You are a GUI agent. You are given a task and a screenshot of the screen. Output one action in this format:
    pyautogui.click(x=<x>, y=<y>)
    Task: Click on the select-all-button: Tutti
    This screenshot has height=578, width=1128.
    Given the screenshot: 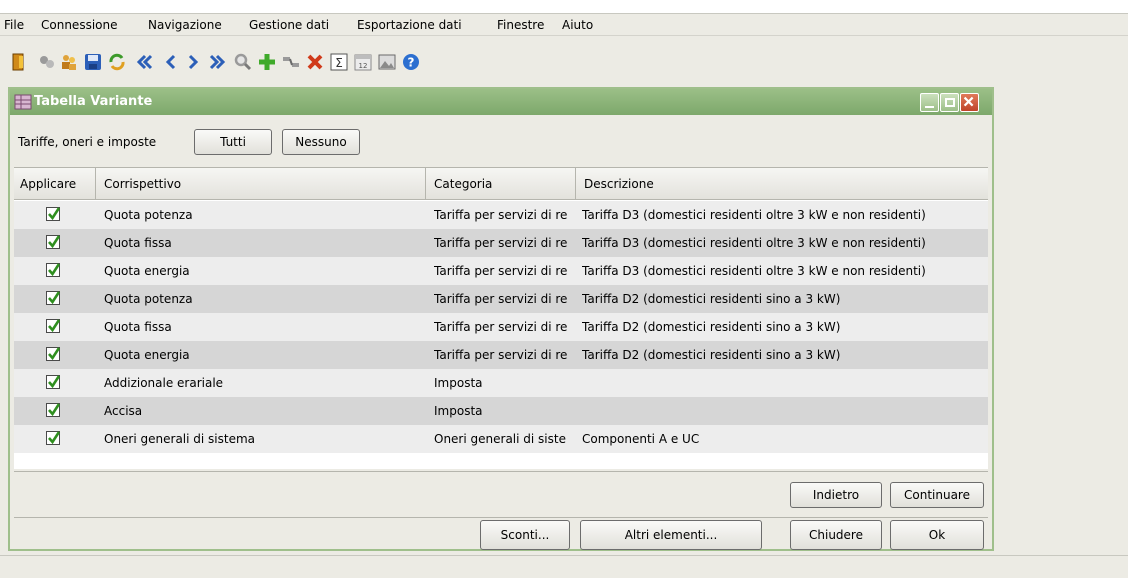 What is the action you would take?
    pyautogui.click(x=233, y=142)
    